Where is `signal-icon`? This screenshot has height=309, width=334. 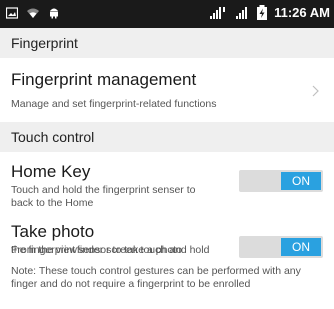 signal-icon is located at coordinates (218, 12).